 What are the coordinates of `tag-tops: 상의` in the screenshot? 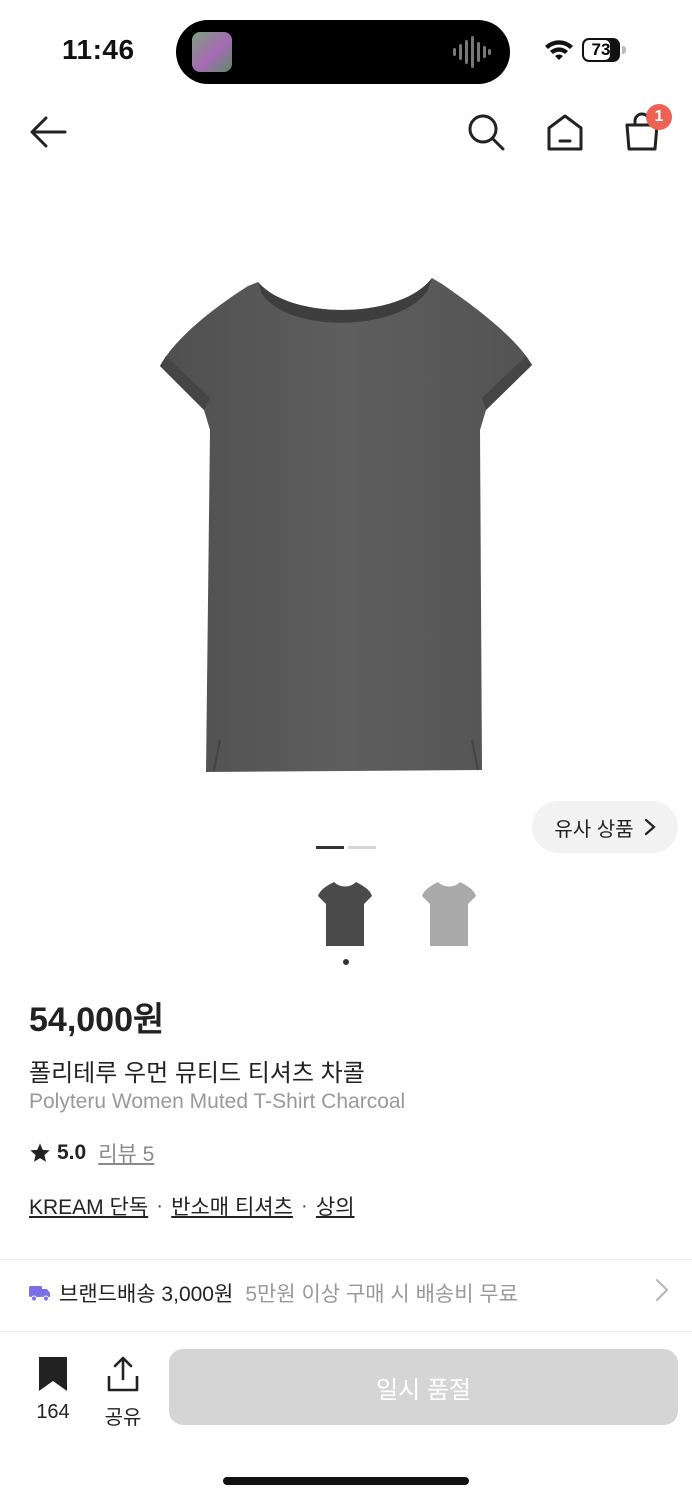 It's located at (335, 1206).